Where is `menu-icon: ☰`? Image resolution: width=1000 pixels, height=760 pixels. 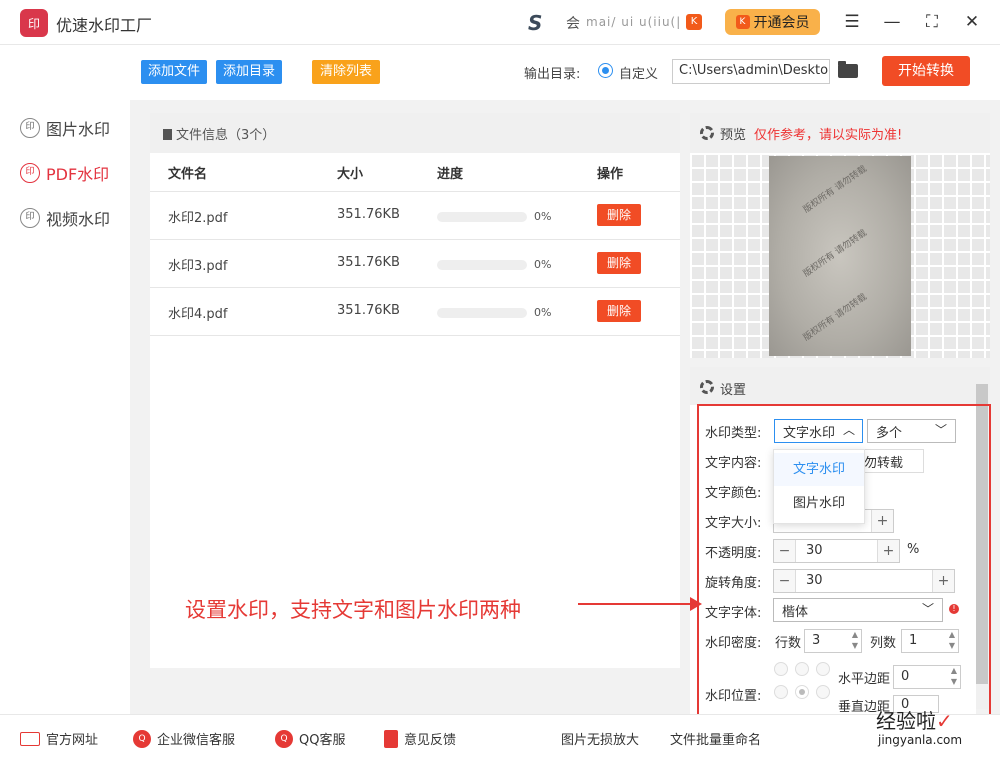 menu-icon: ☰ is located at coordinates (852, 22).